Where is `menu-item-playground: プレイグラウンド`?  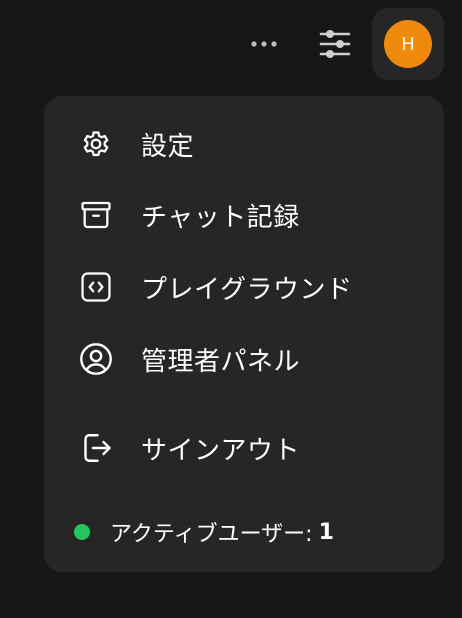
menu-item-playground: プレイグラウンド is located at coordinates (244, 287).